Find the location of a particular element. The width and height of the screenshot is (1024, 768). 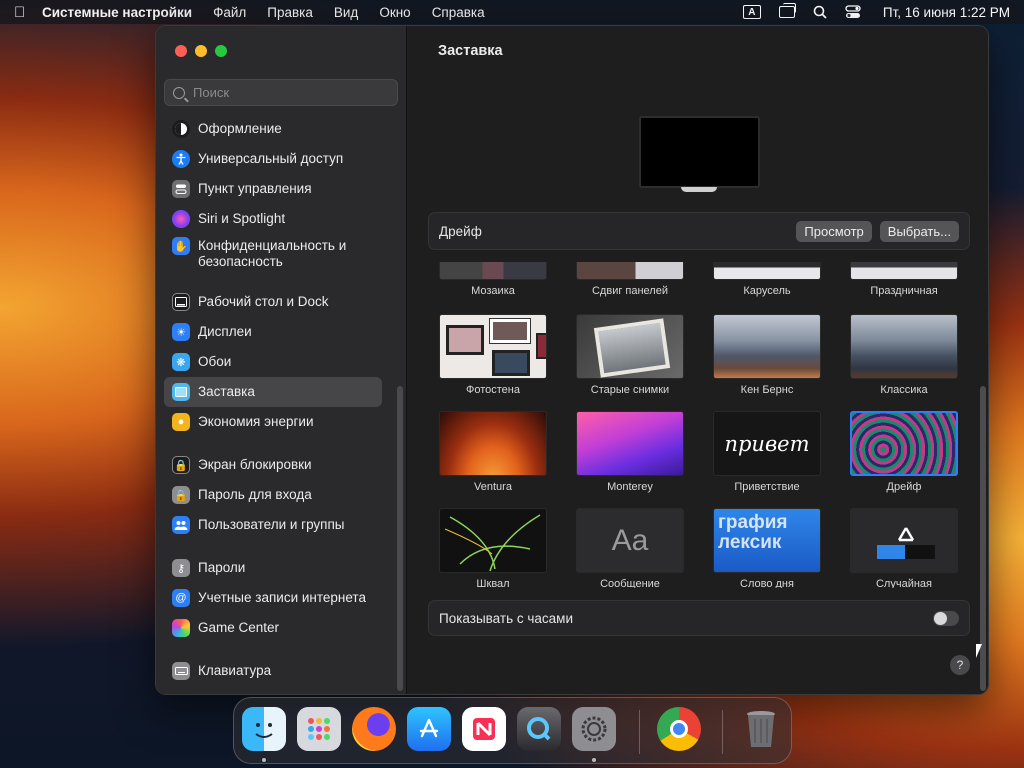

saver-tile-ken-burns: Кен Бернс is located at coordinates (768, 355).